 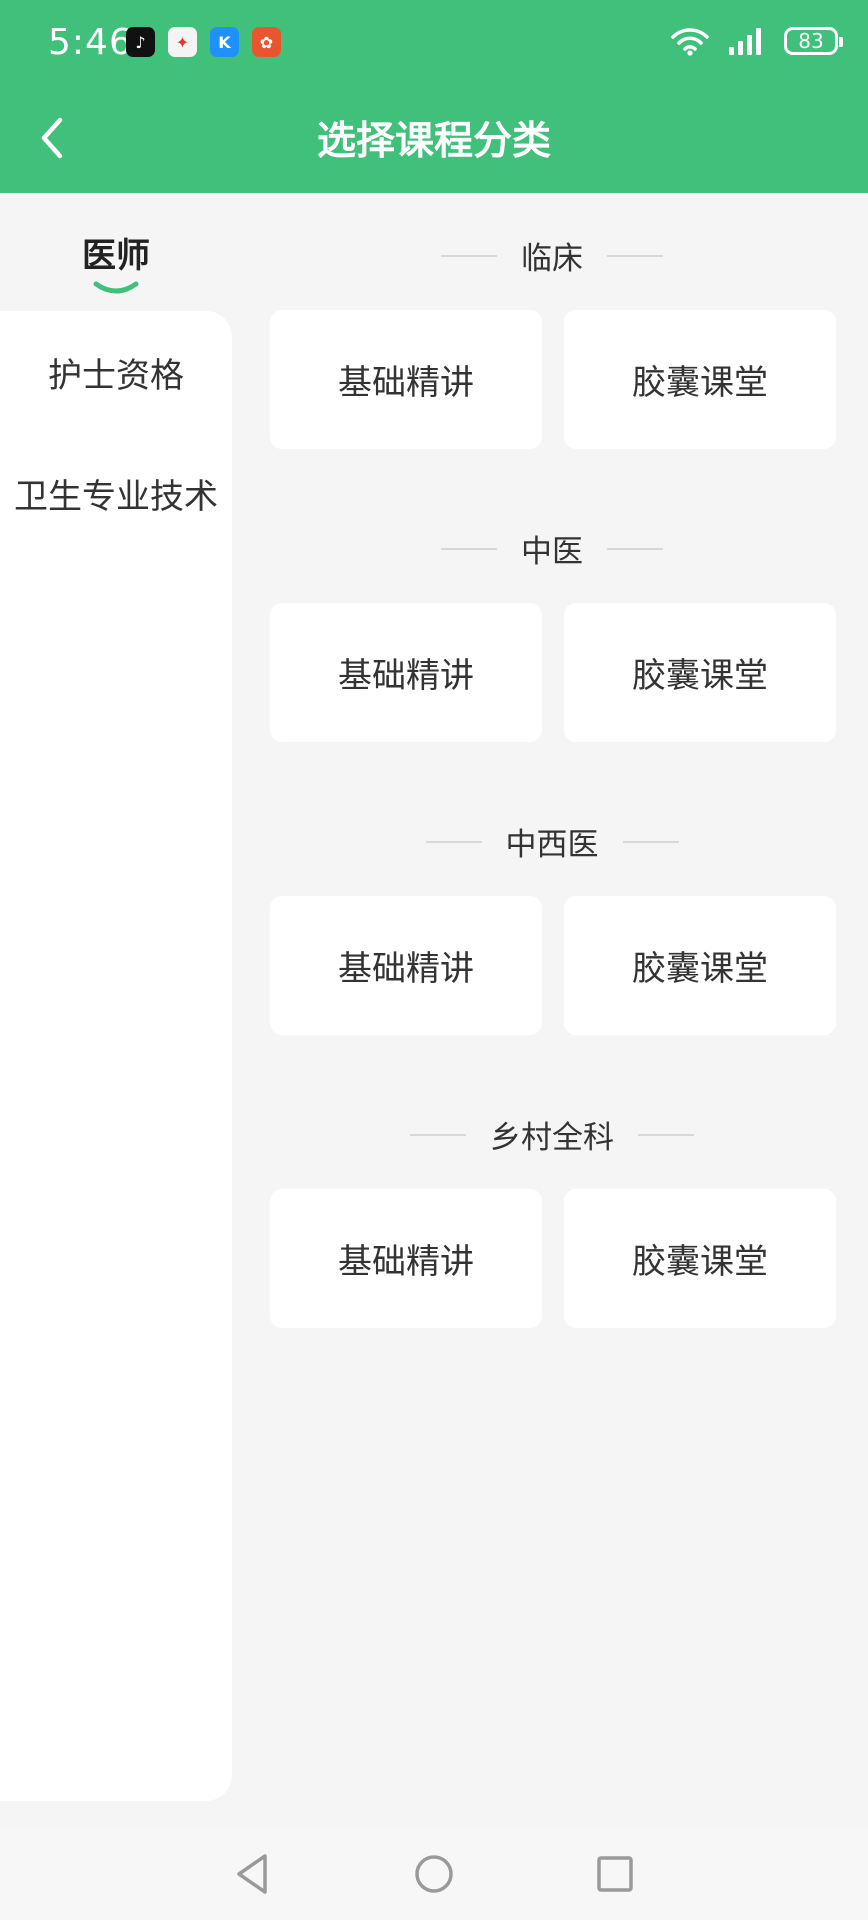 What do you see at coordinates (116, 372) in the screenshot?
I see `sidebar-item-nurse: 护士资格` at bounding box center [116, 372].